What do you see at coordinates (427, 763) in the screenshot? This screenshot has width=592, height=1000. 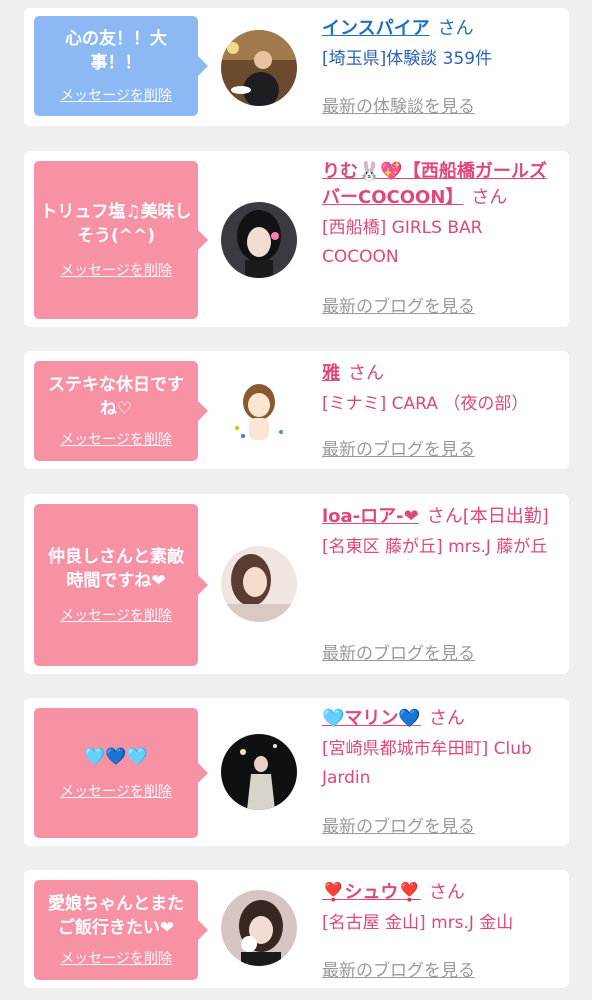 I see `shop-info: [宮崎県都城市牟田町] Club Jardin` at bounding box center [427, 763].